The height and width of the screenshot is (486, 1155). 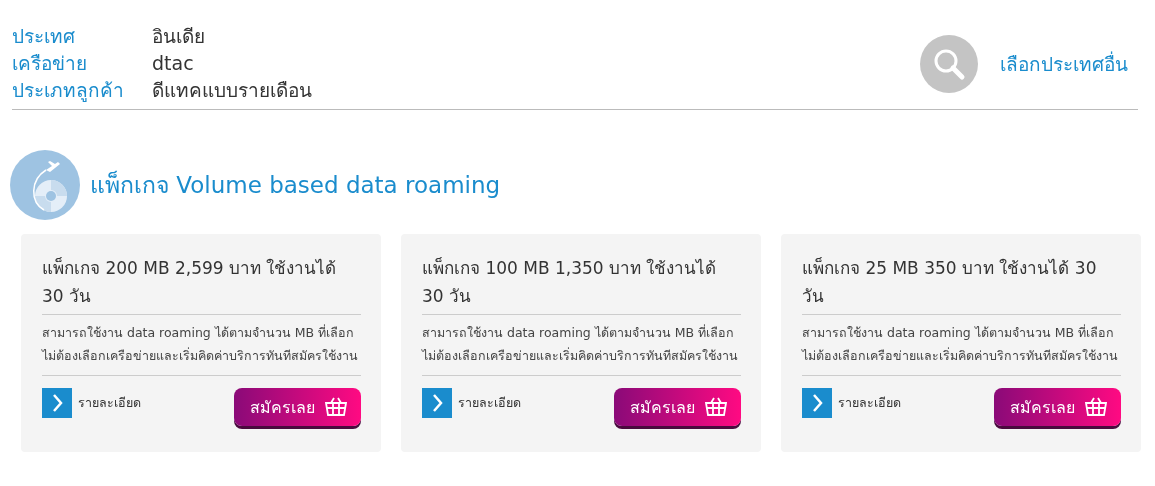 What do you see at coordinates (44, 36) in the screenshot?
I see `info-label: ประเทศ` at bounding box center [44, 36].